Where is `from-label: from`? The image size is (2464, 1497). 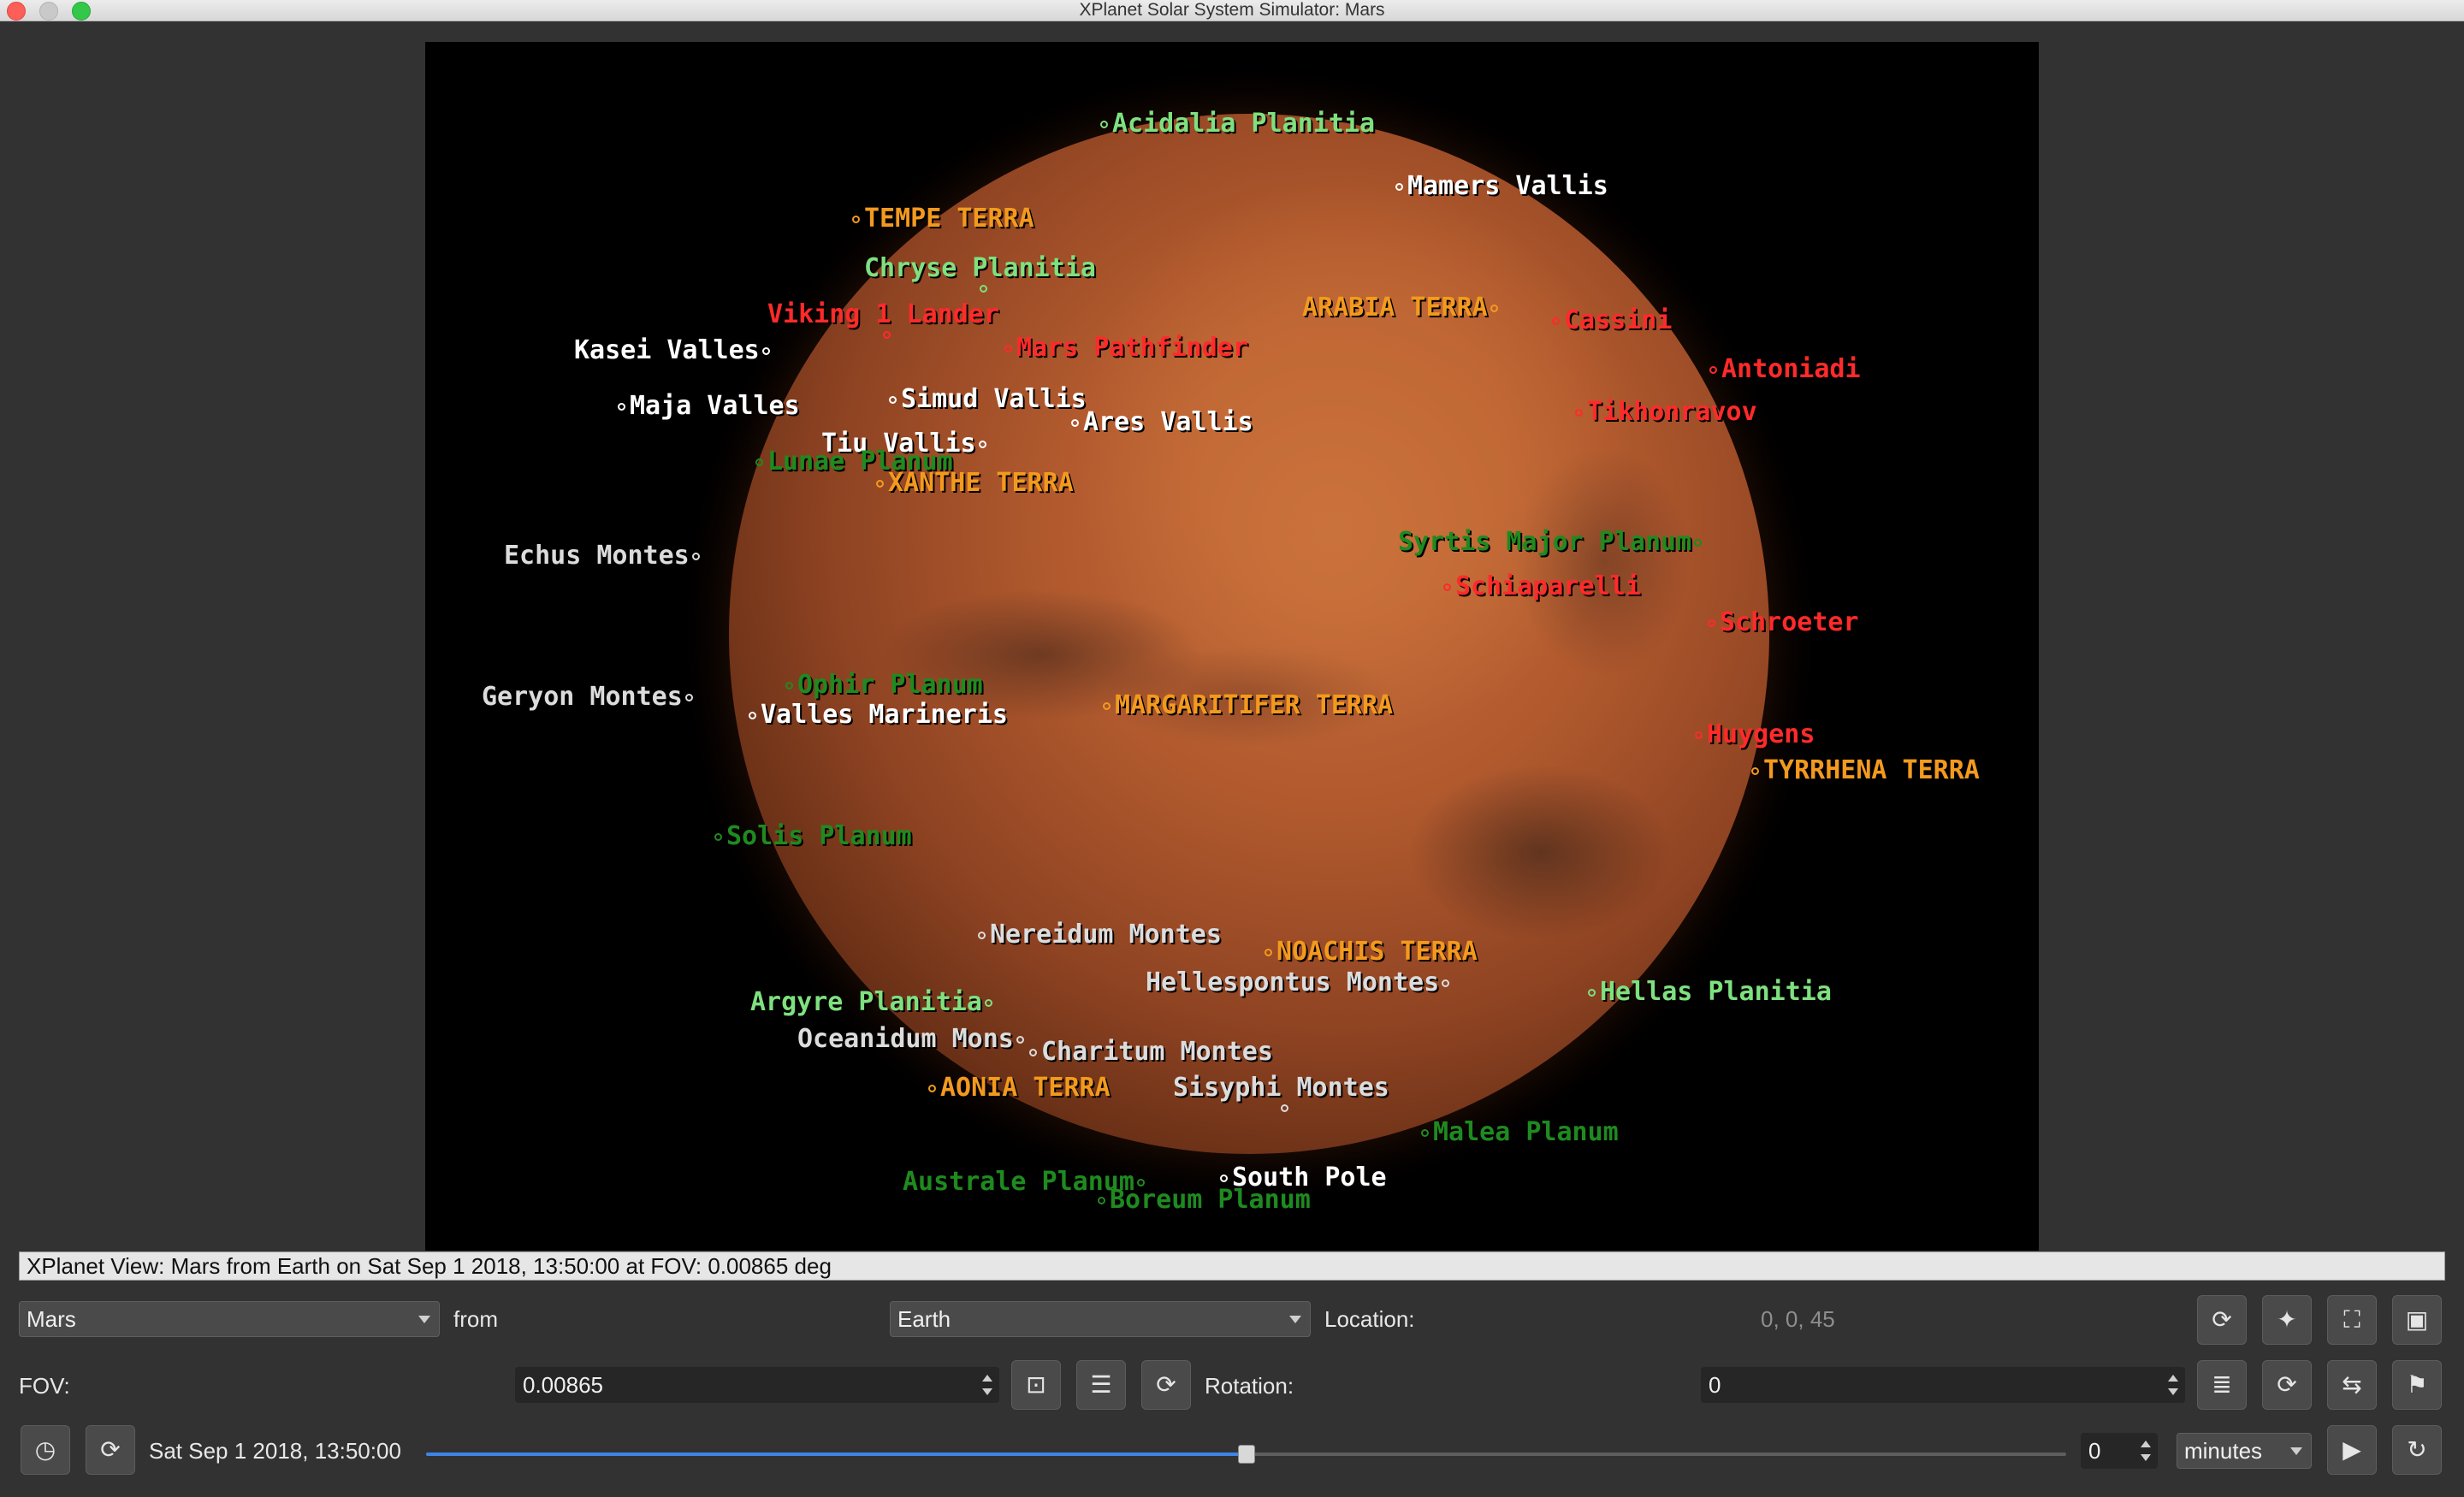 from-label: from is located at coordinates (475, 1319).